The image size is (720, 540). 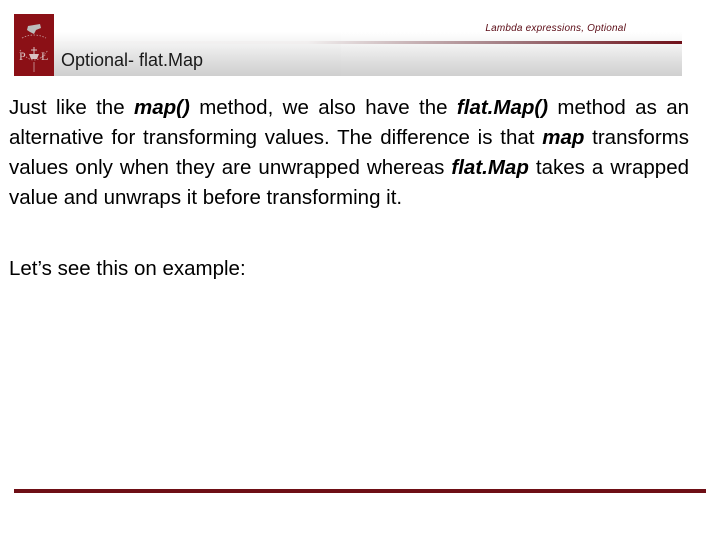 I want to click on emphasized-term: flat.Map(), so click(x=502, y=107).